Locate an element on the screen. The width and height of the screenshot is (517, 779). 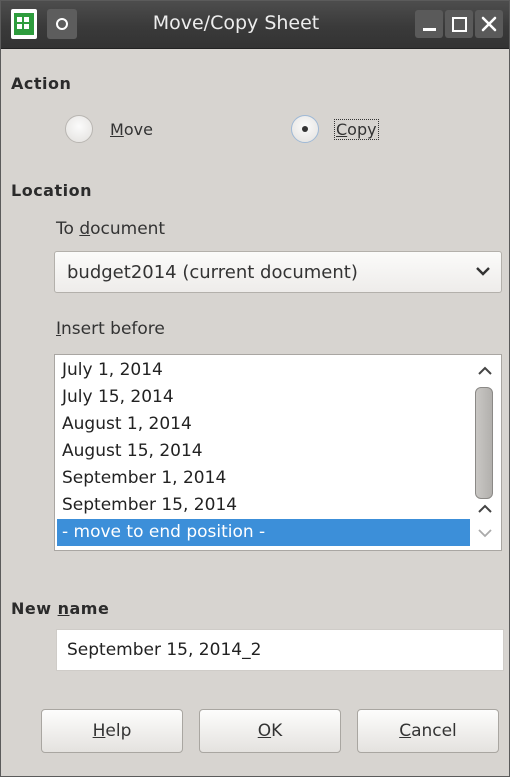
list-item: August 15, 2014 is located at coordinates (263, 451).